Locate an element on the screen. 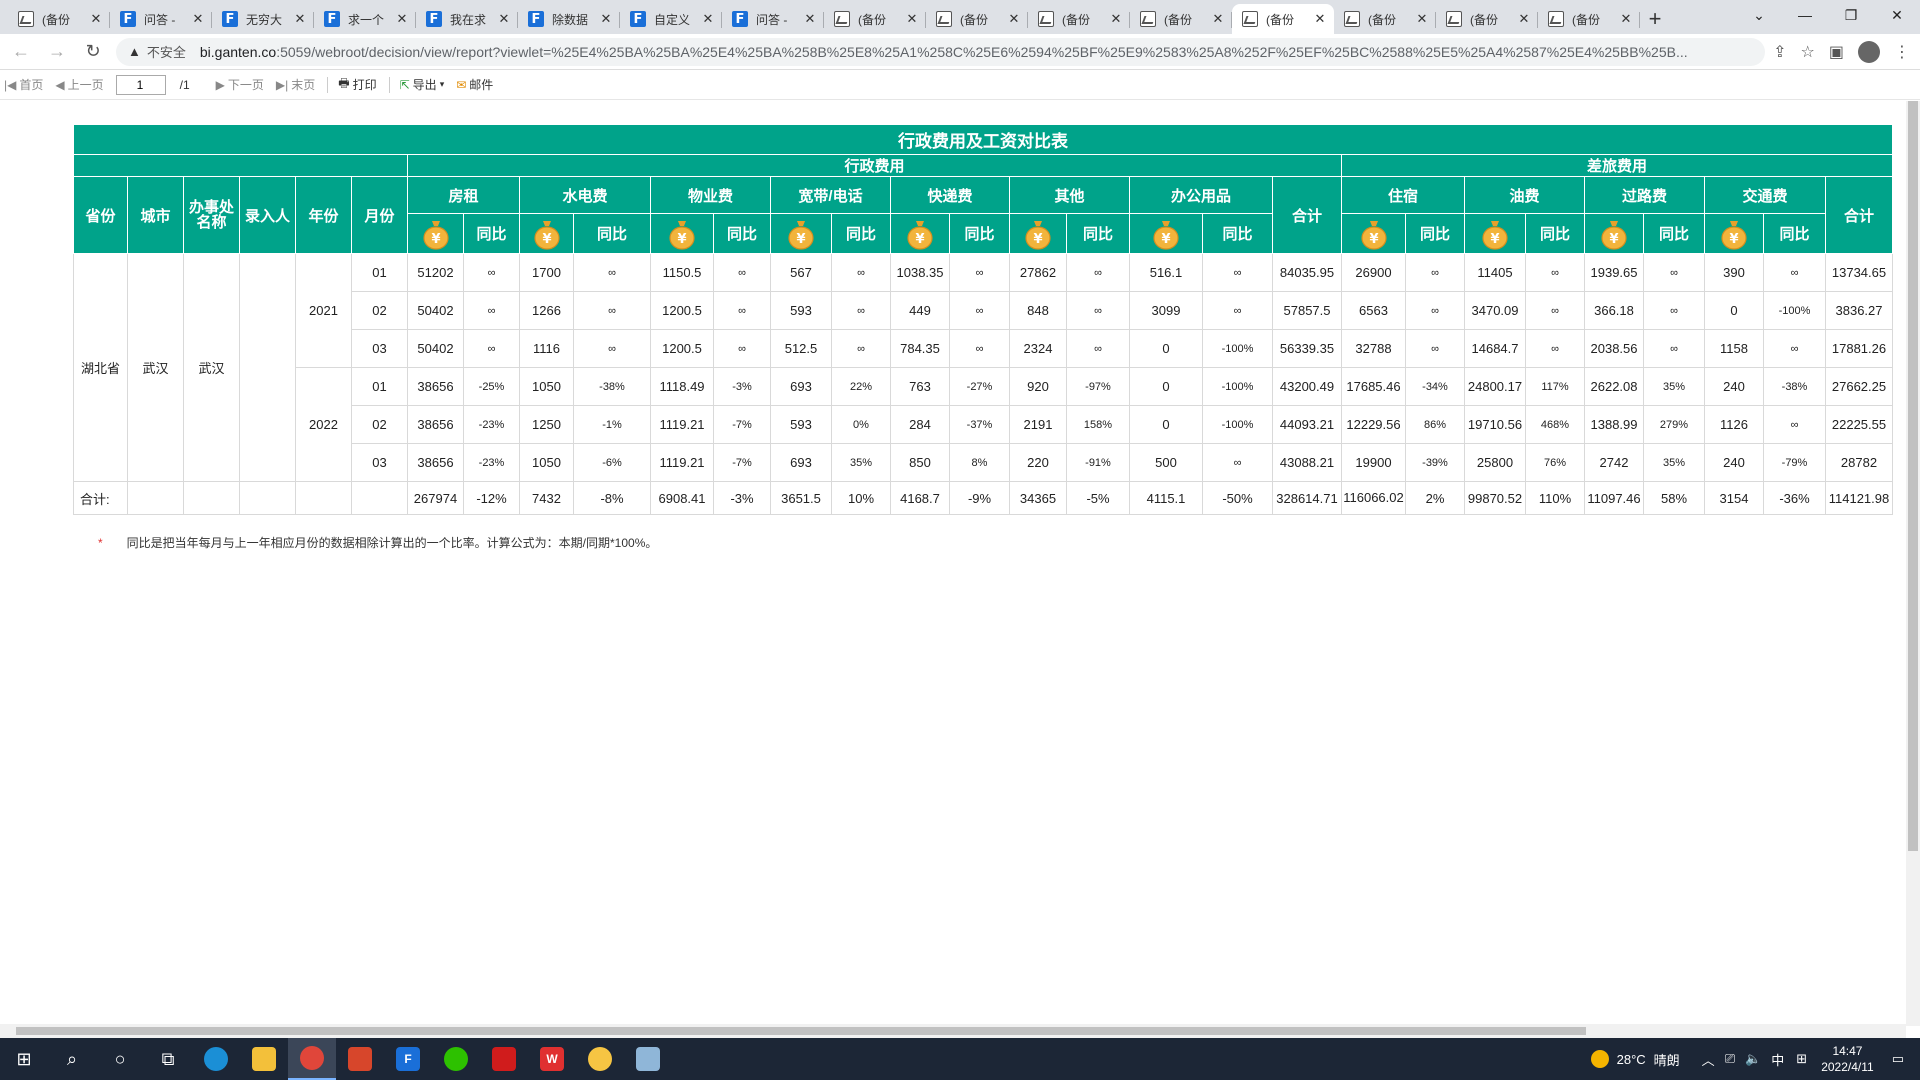  edge-app-icon is located at coordinates (216, 1059).